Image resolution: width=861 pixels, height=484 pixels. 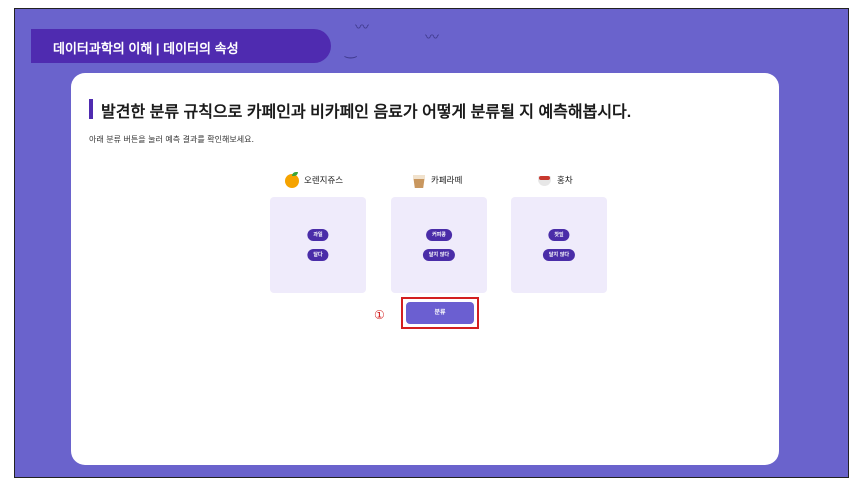 I want to click on drink-panel-orange-juice: 과일 달다, so click(x=318, y=245).